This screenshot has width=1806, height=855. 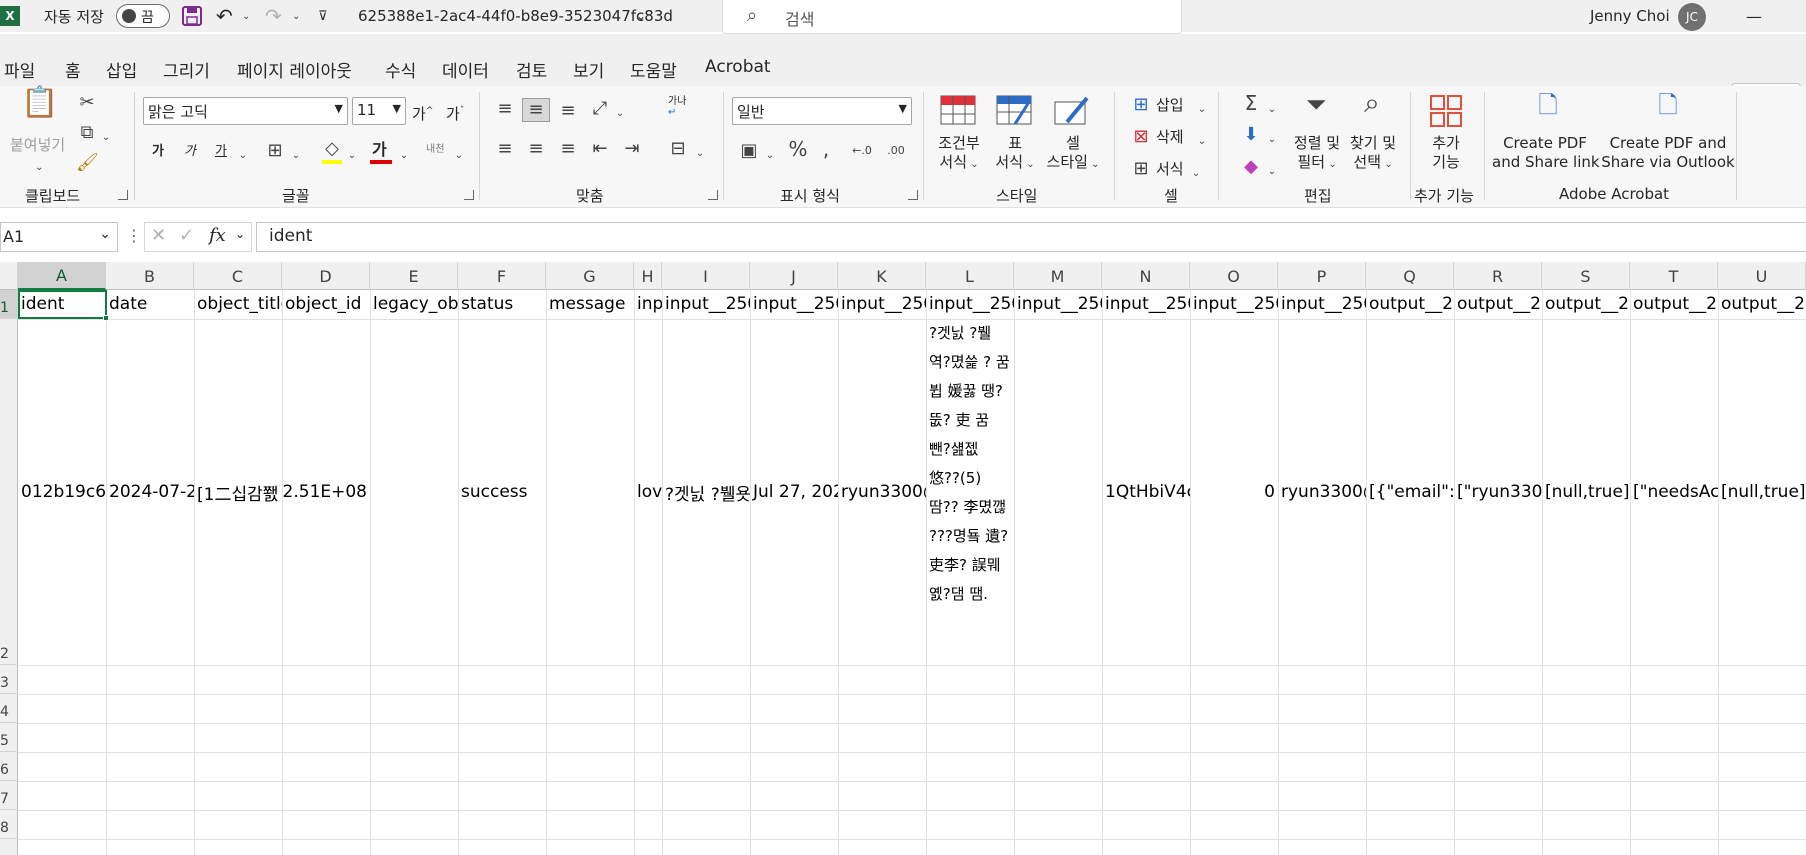 What do you see at coordinates (749, 151) in the screenshot?
I see `accounting-format-icon: ▣` at bounding box center [749, 151].